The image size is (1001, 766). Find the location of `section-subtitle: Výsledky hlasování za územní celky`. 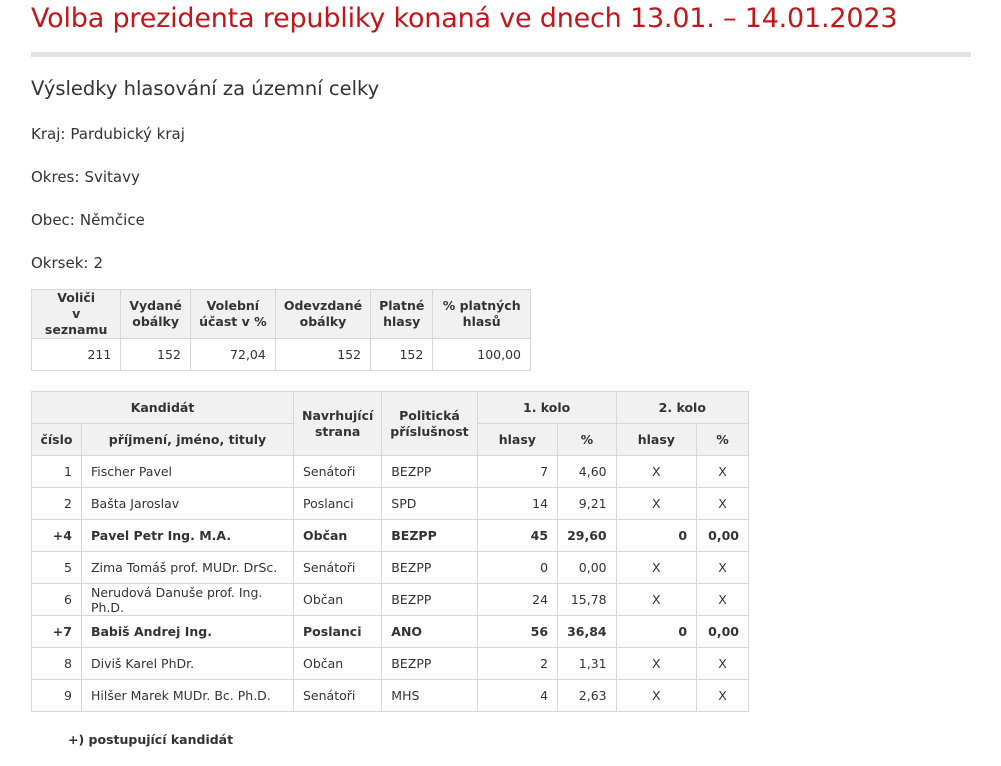

section-subtitle: Výsledky hlasování za územní celky is located at coordinates (205, 88).